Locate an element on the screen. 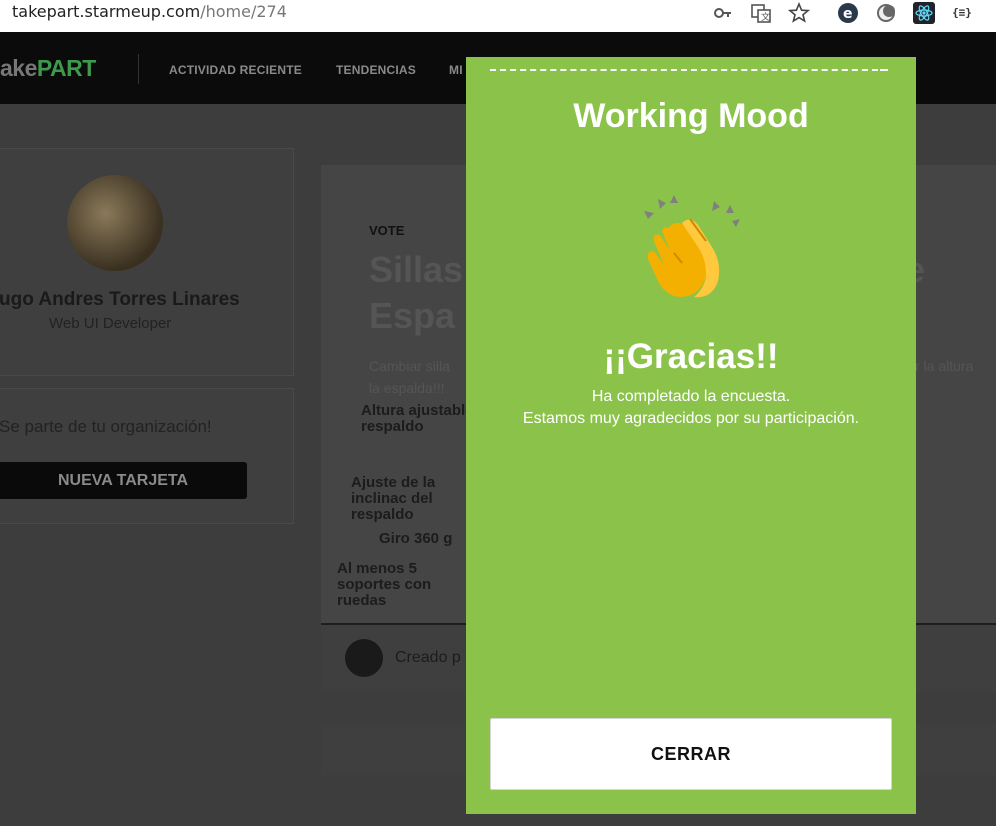 This screenshot has width=996, height=826. extension-react-icon is located at coordinates (924, 13).